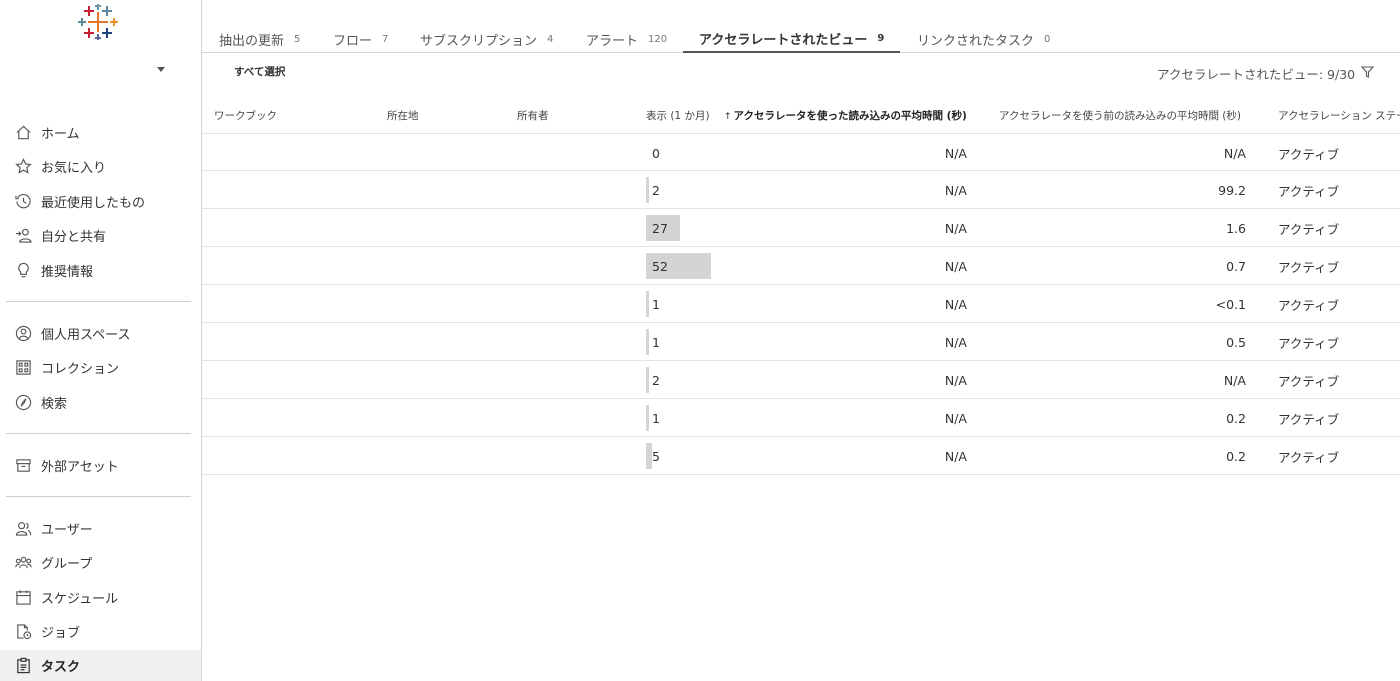  Describe the element at coordinates (801, 342) in the screenshot. I see `table-row: 1 N/A 0.5 アクティブ` at that location.